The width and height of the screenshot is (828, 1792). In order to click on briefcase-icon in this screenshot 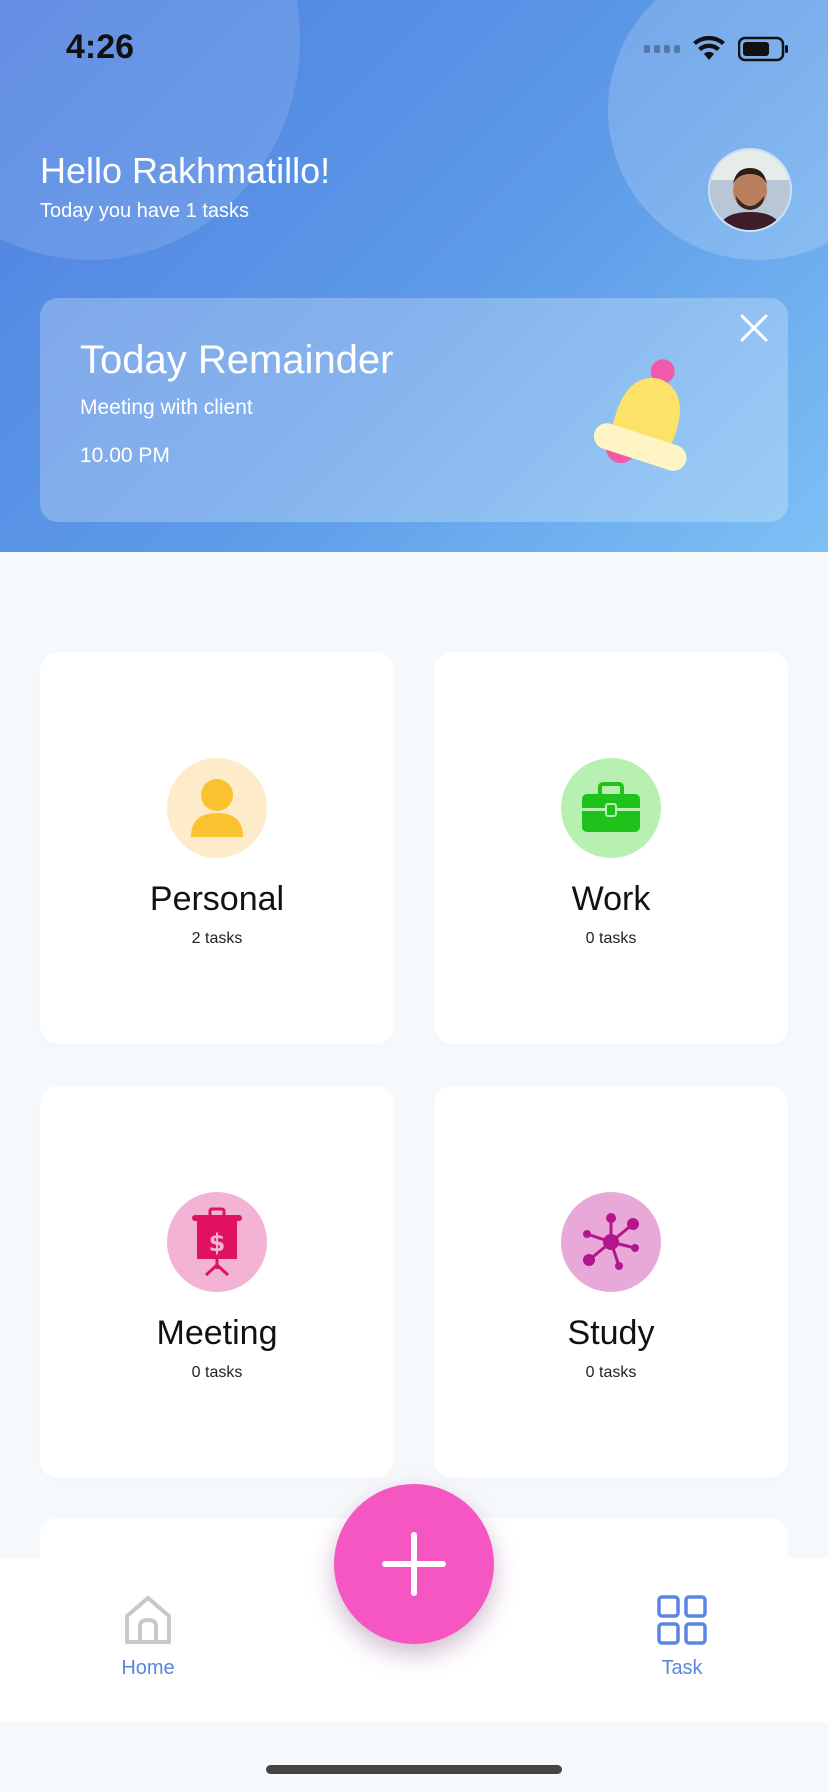, I will do `click(611, 808)`.